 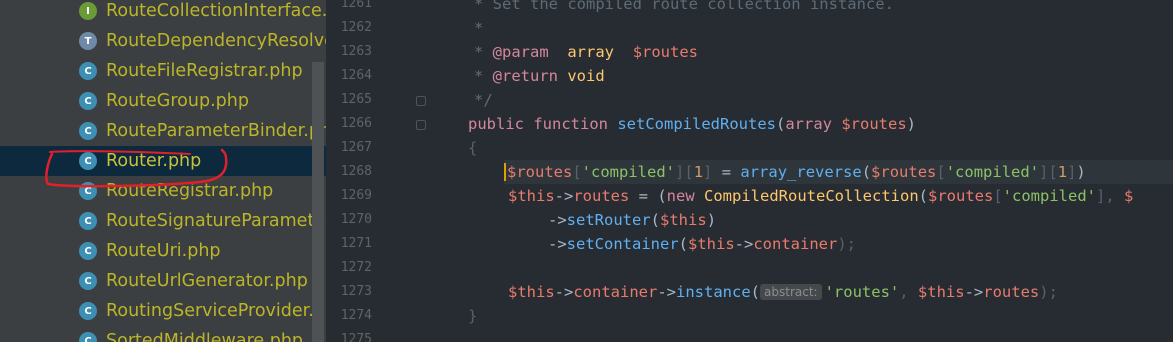 What do you see at coordinates (628, 172) in the screenshot?
I see `string: 'compiled'` at bounding box center [628, 172].